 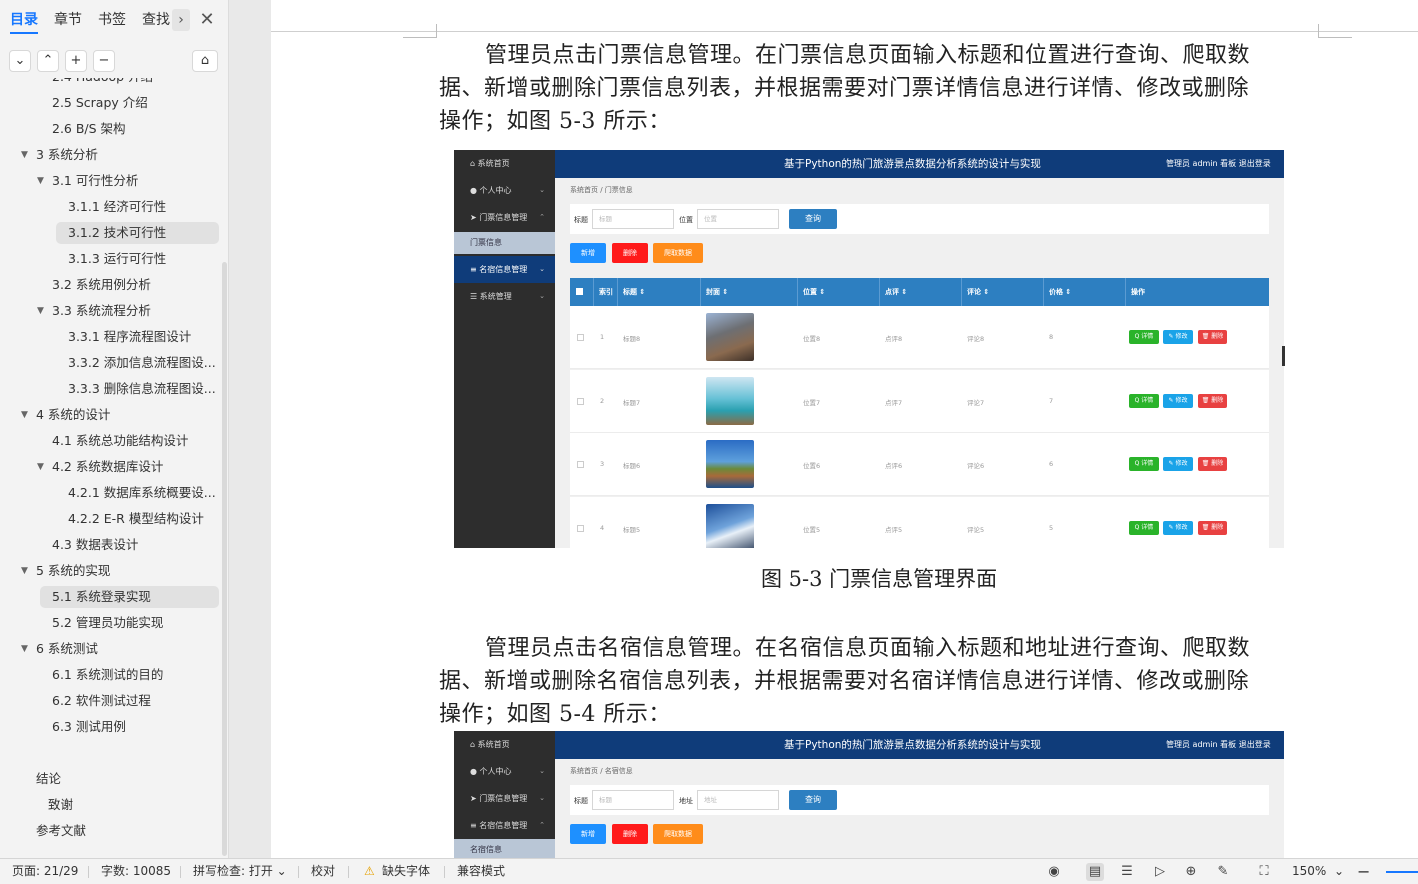 What do you see at coordinates (112, 20) in the screenshot?
I see `tab-bookmarks: 书签` at bounding box center [112, 20].